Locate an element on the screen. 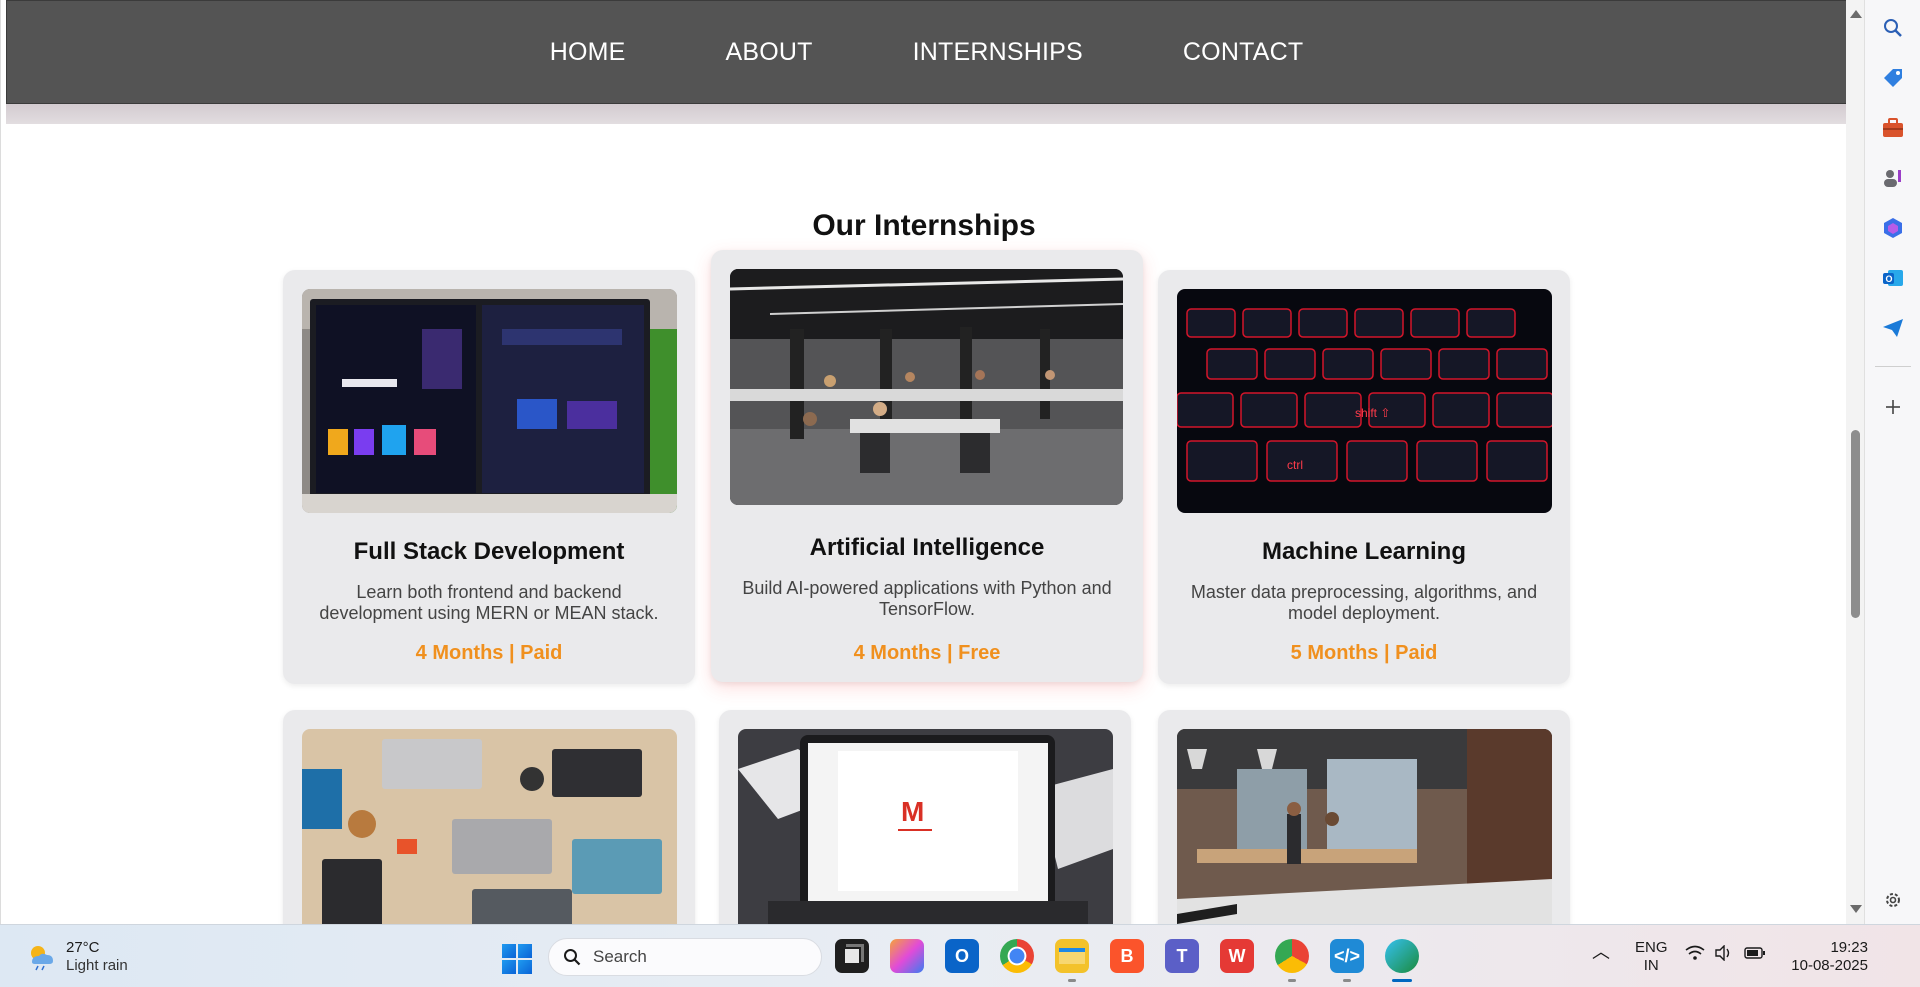 The height and width of the screenshot is (987, 1920). internship-card-5: M is located at coordinates (925, 817).